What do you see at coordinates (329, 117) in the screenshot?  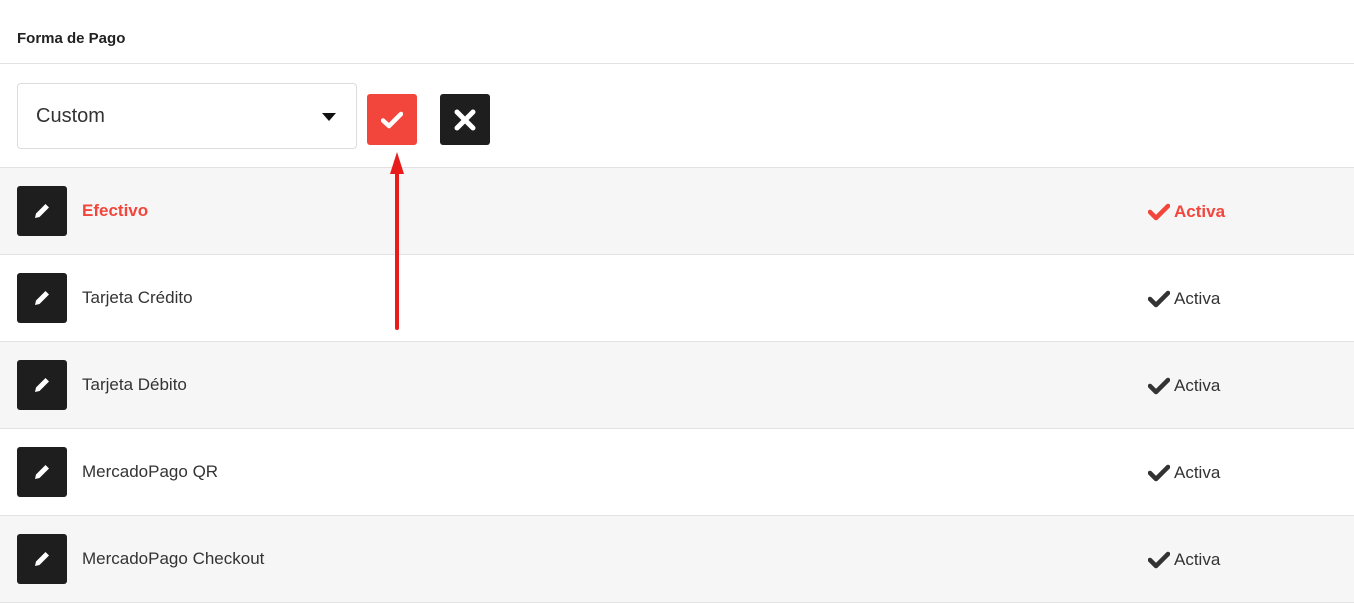 I see `caret-down-icon` at bounding box center [329, 117].